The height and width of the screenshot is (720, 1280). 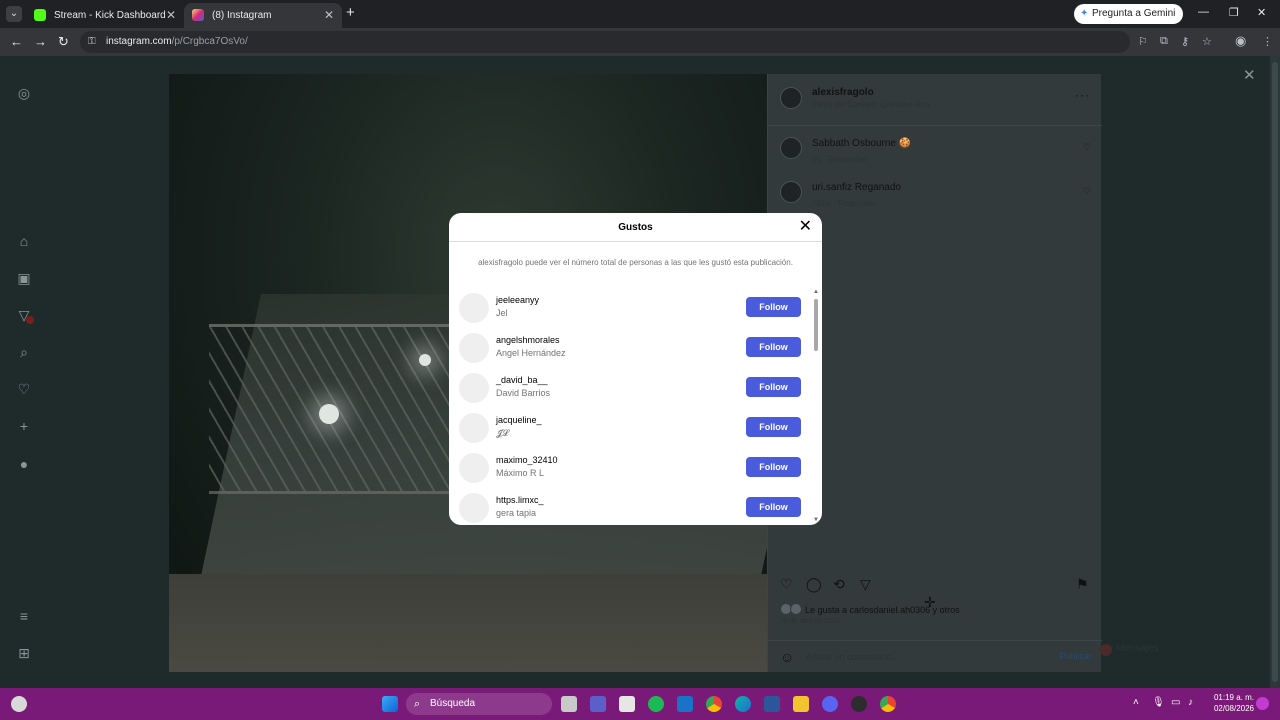 I want to click on chrome-active-icon, so click(x=888, y=704).